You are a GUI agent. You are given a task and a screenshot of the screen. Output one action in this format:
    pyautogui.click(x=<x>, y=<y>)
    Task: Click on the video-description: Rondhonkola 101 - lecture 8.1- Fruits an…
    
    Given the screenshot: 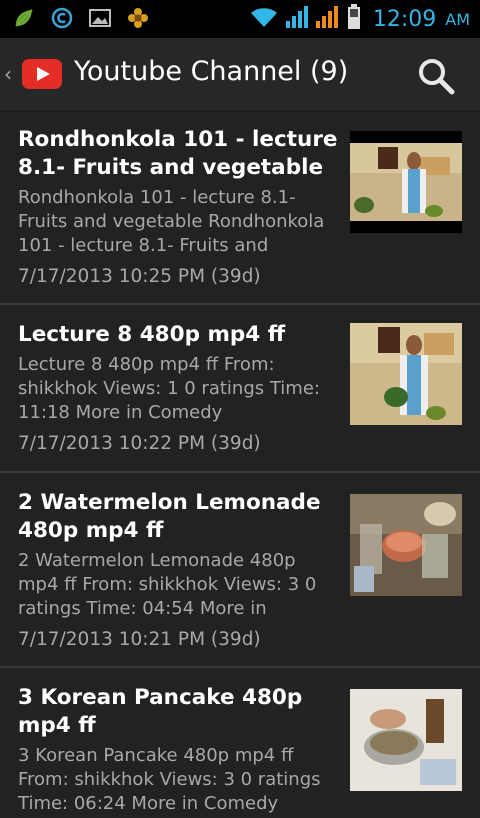 What is the action you would take?
    pyautogui.click(x=171, y=221)
    